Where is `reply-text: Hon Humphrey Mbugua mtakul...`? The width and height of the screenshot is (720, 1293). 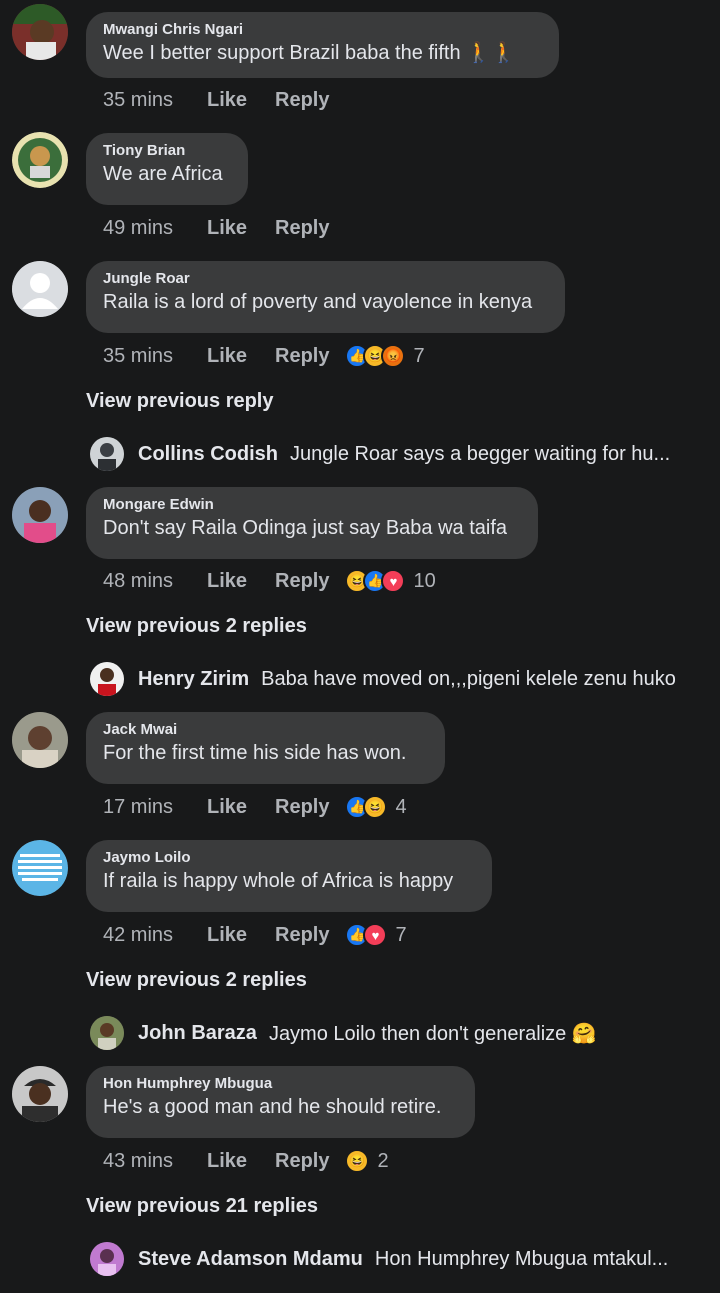 reply-text: Hon Humphrey Mbugua mtakul... is located at coordinates (521, 1258).